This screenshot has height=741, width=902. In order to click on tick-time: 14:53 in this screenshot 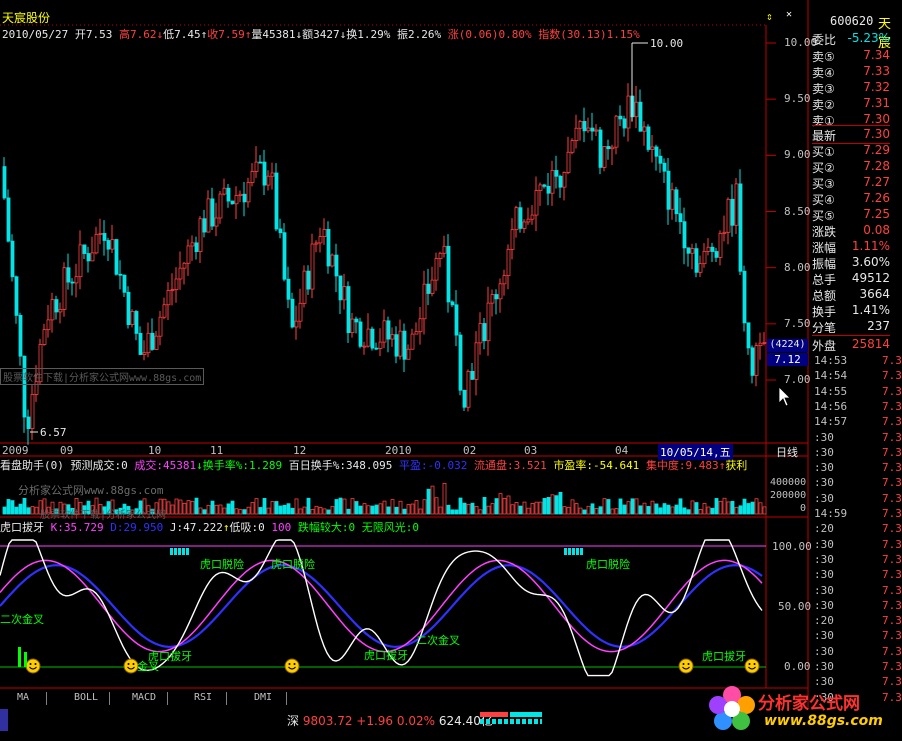, I will do `click(831, 360)`.